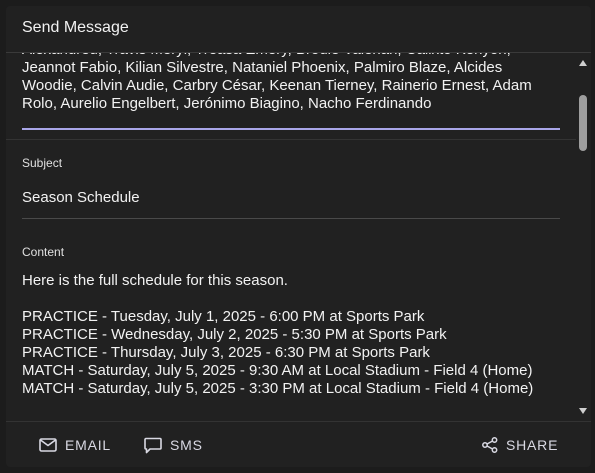  What do you see at coordinates (48, 445) in the screenshot?
I see `mail-icon` at bounding box center [48, 445].